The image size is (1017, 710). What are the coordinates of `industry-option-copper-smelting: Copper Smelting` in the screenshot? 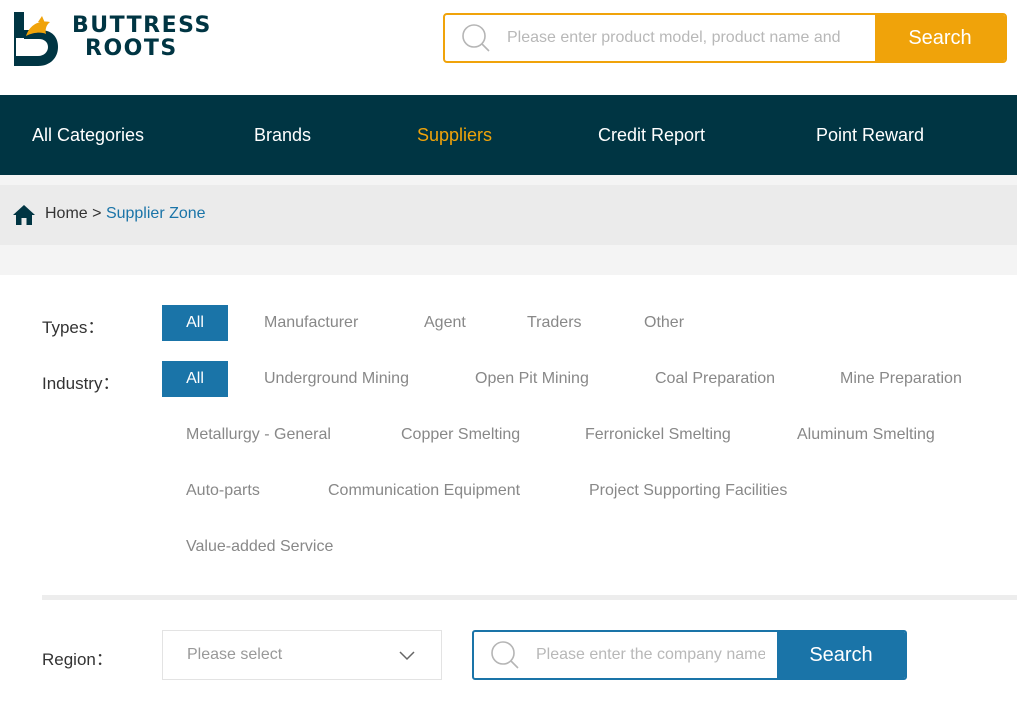 It's located at (460, 435).